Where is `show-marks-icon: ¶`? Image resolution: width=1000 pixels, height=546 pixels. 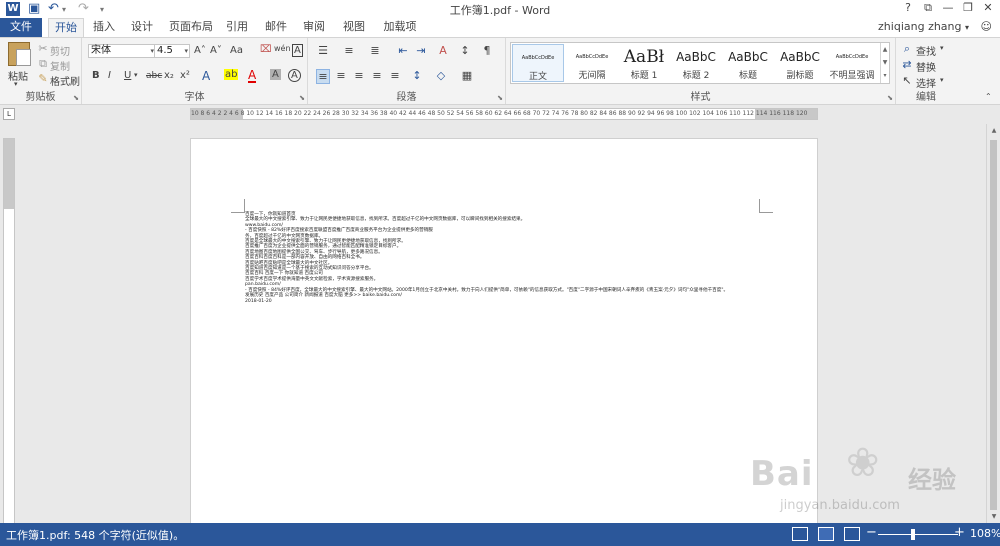 show-marks-icon: ¶ is located at coordinates (487, 50).